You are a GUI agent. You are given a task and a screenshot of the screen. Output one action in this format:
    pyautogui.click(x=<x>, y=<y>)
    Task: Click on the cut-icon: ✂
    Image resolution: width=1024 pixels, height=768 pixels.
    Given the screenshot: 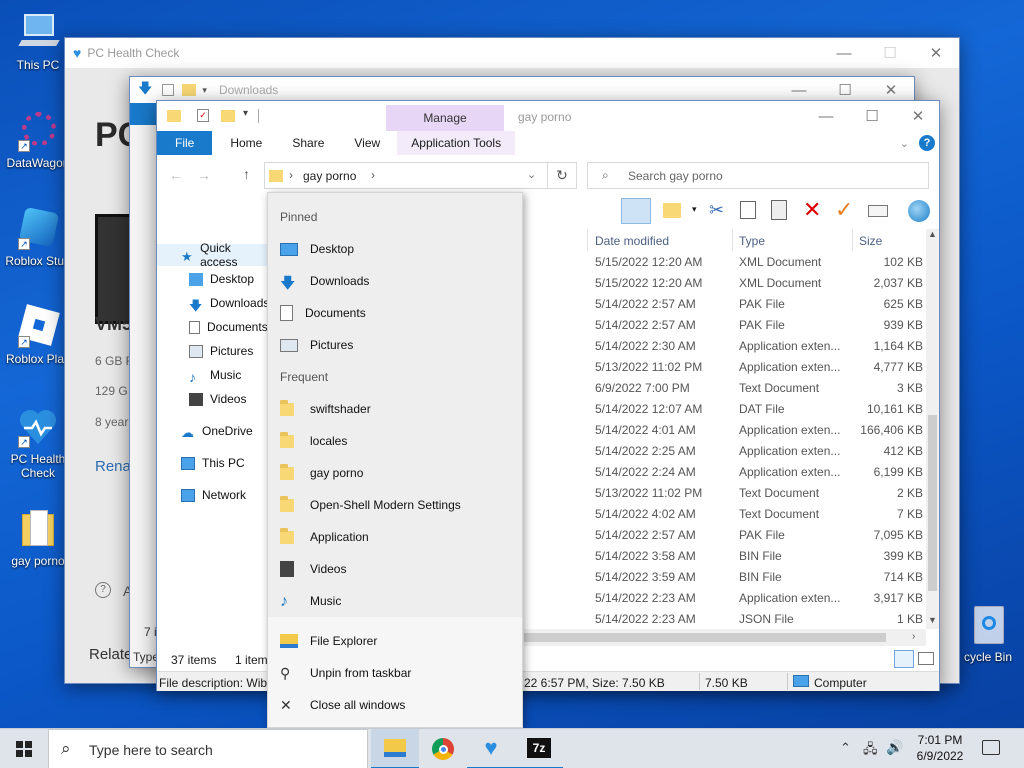 What is the action you would take?
    pyautogui.click(x=716, y=210)
    